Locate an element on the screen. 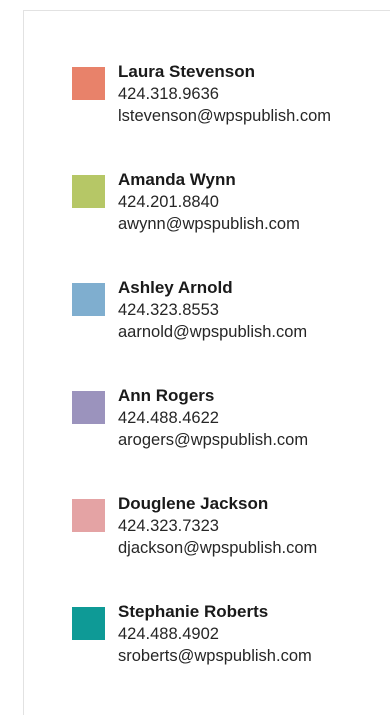  contact-phone: 424.201.8840 is located at coordinates (209, 202).